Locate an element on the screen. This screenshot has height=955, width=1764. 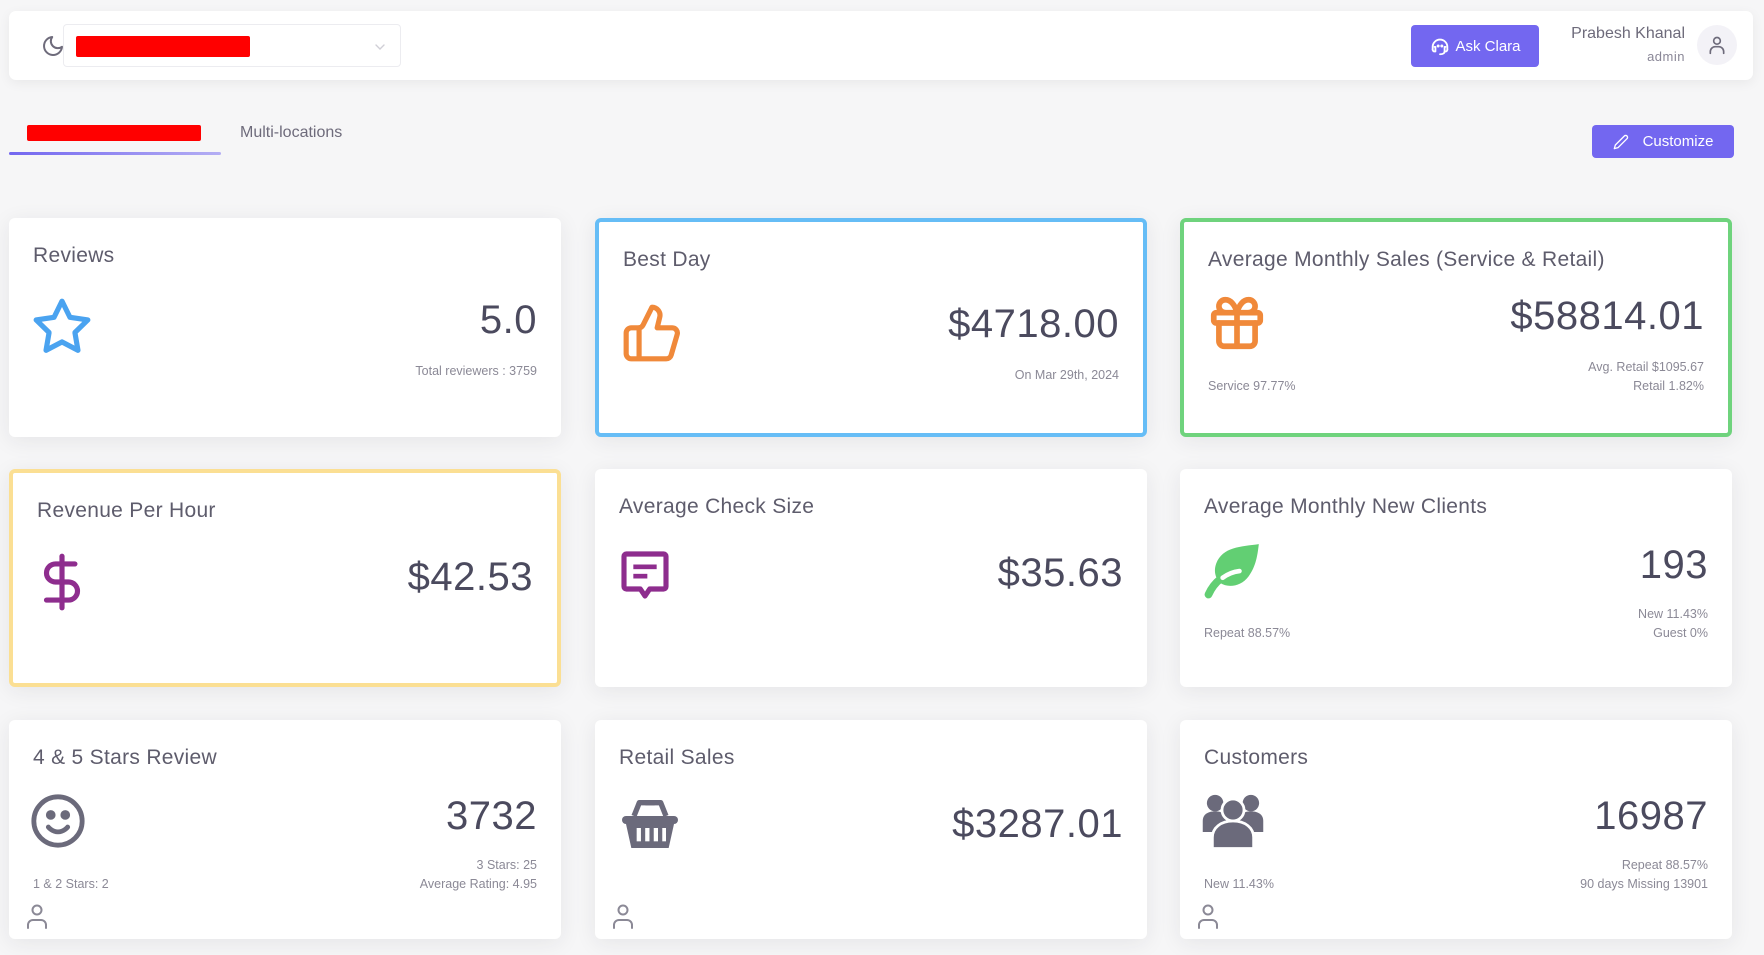
user-role: admin is located at coordinates (1666, 56).